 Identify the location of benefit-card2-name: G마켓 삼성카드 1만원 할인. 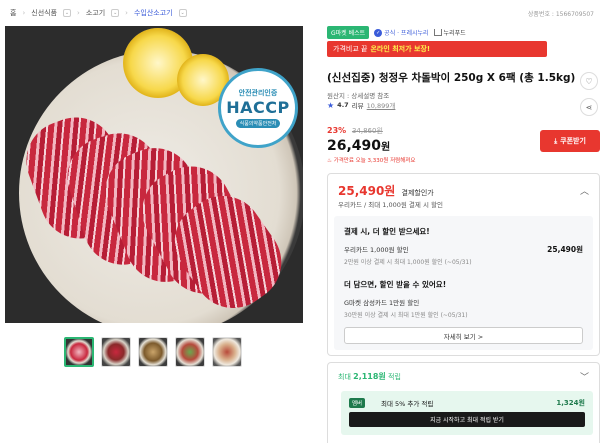
(382, 303).